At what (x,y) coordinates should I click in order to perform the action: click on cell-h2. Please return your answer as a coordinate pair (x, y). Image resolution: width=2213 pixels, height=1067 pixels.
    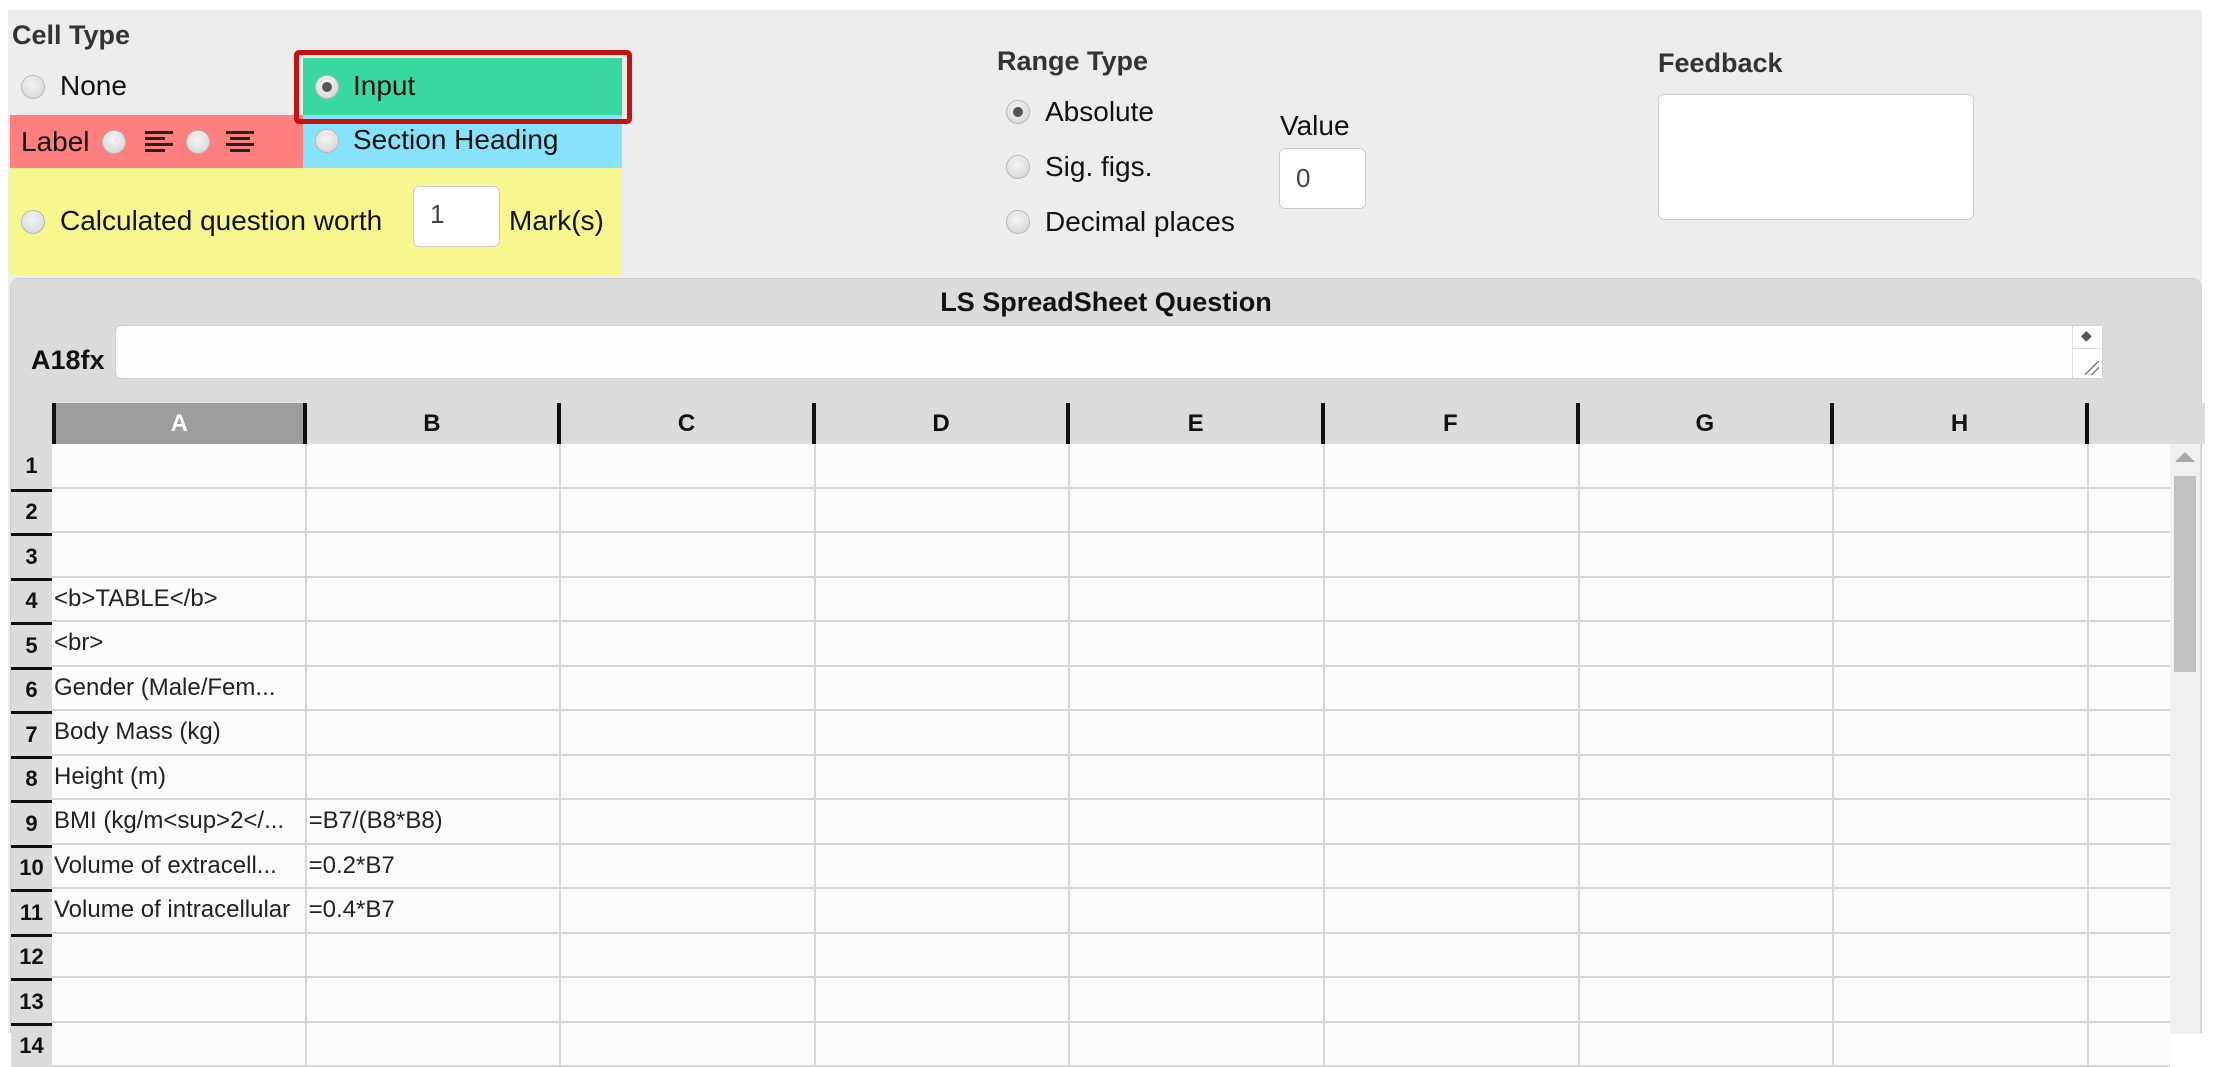
    Looking at the image, I should click on (1961, 511).